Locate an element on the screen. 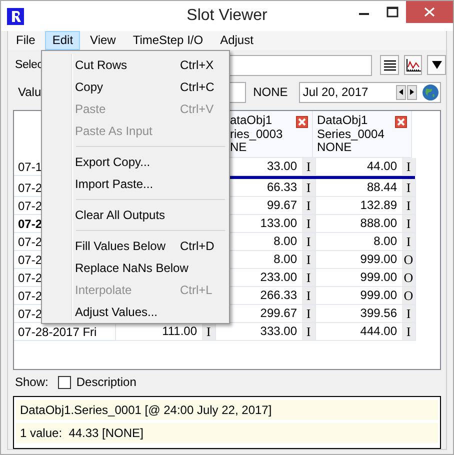  menu-item: View is located at coordinates (103, 40).